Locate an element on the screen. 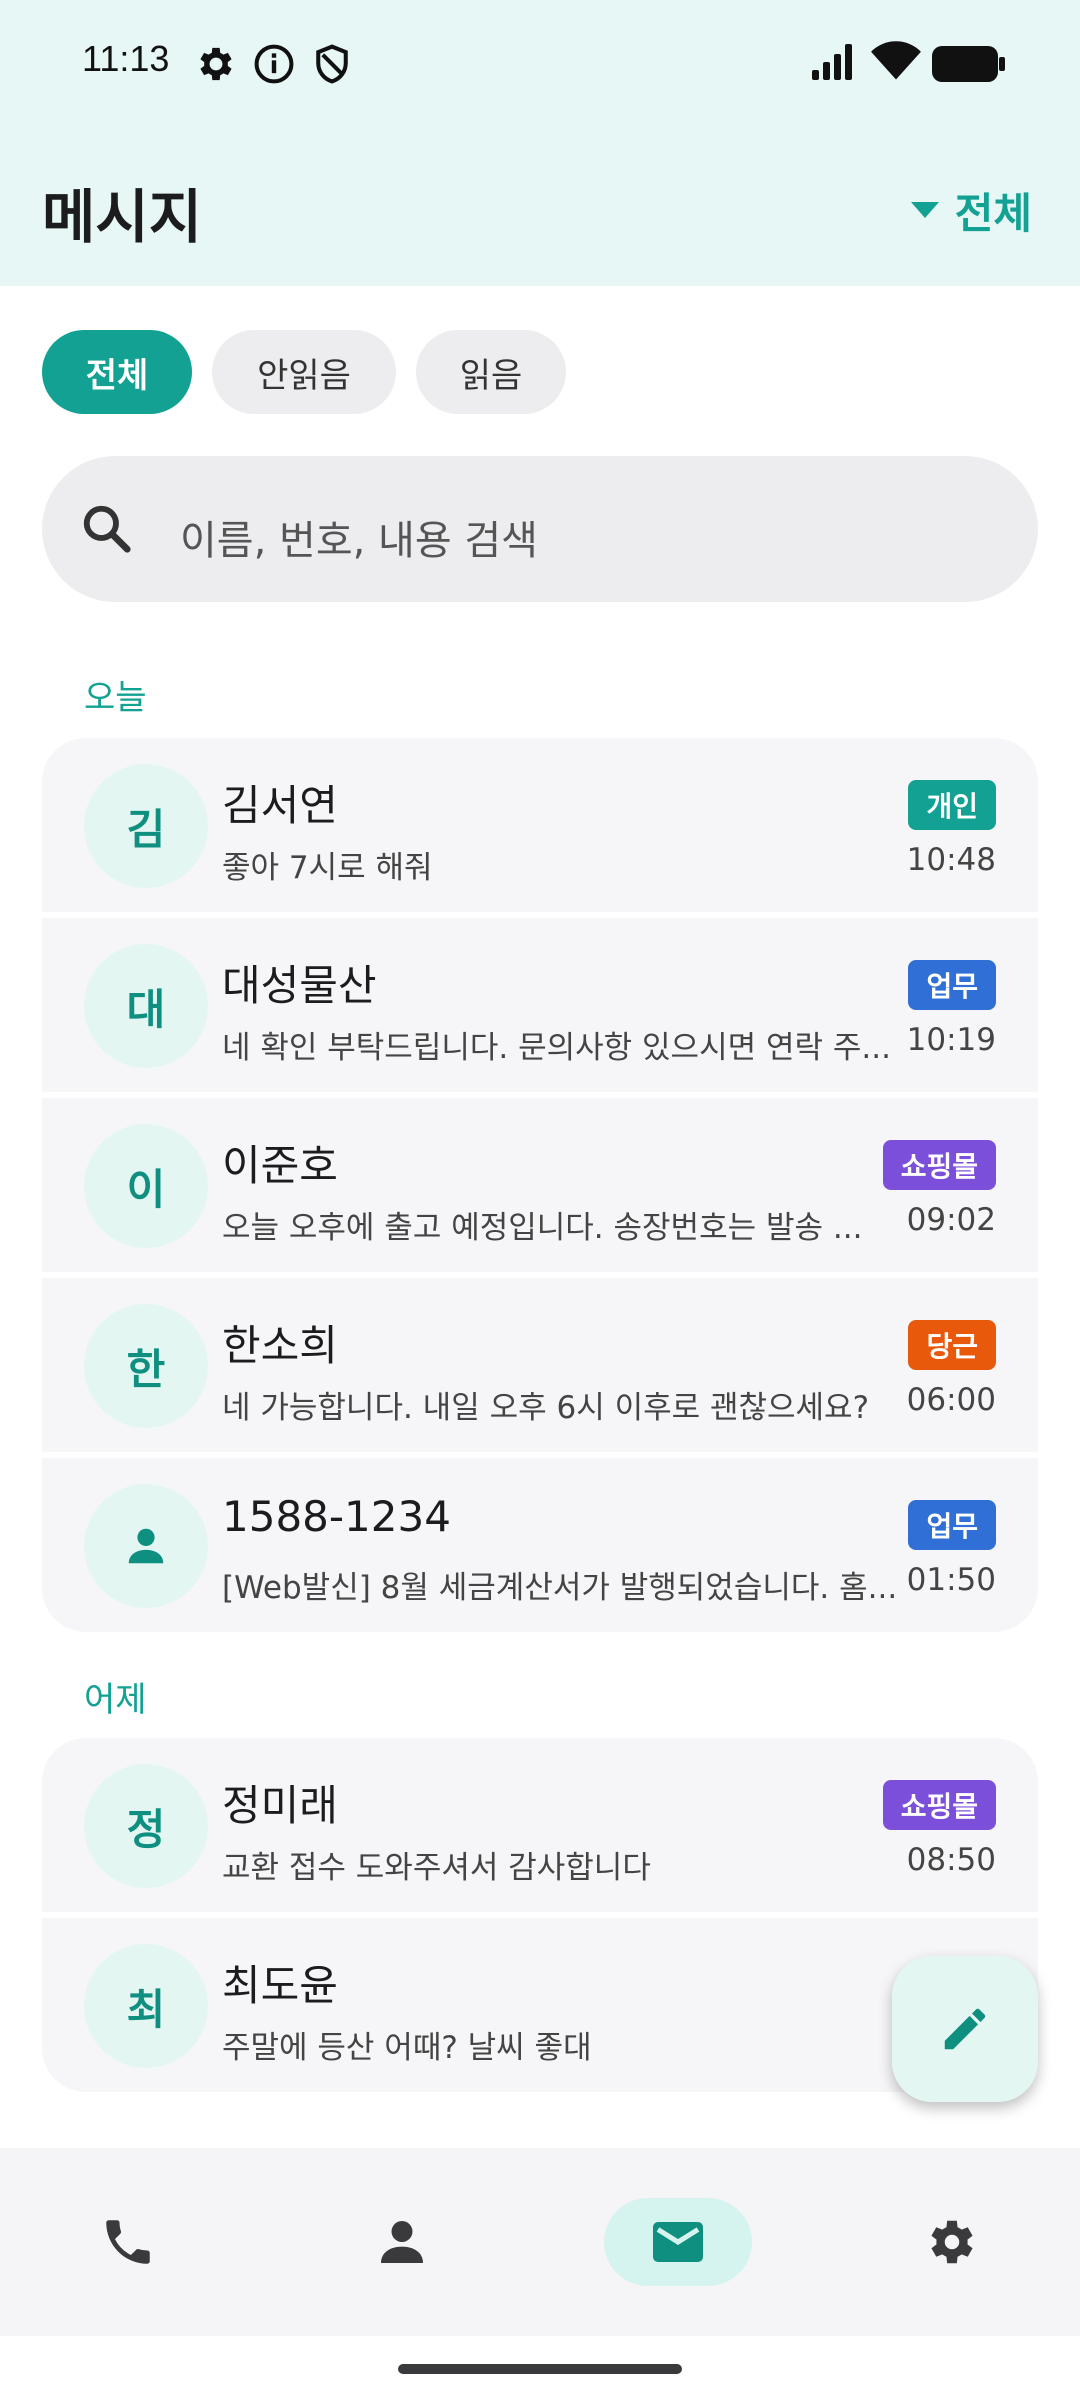 Image resolution: width=1080 pixels, height=2400 pixels. category-badge: 개인 is located at coordinates (952, 805).